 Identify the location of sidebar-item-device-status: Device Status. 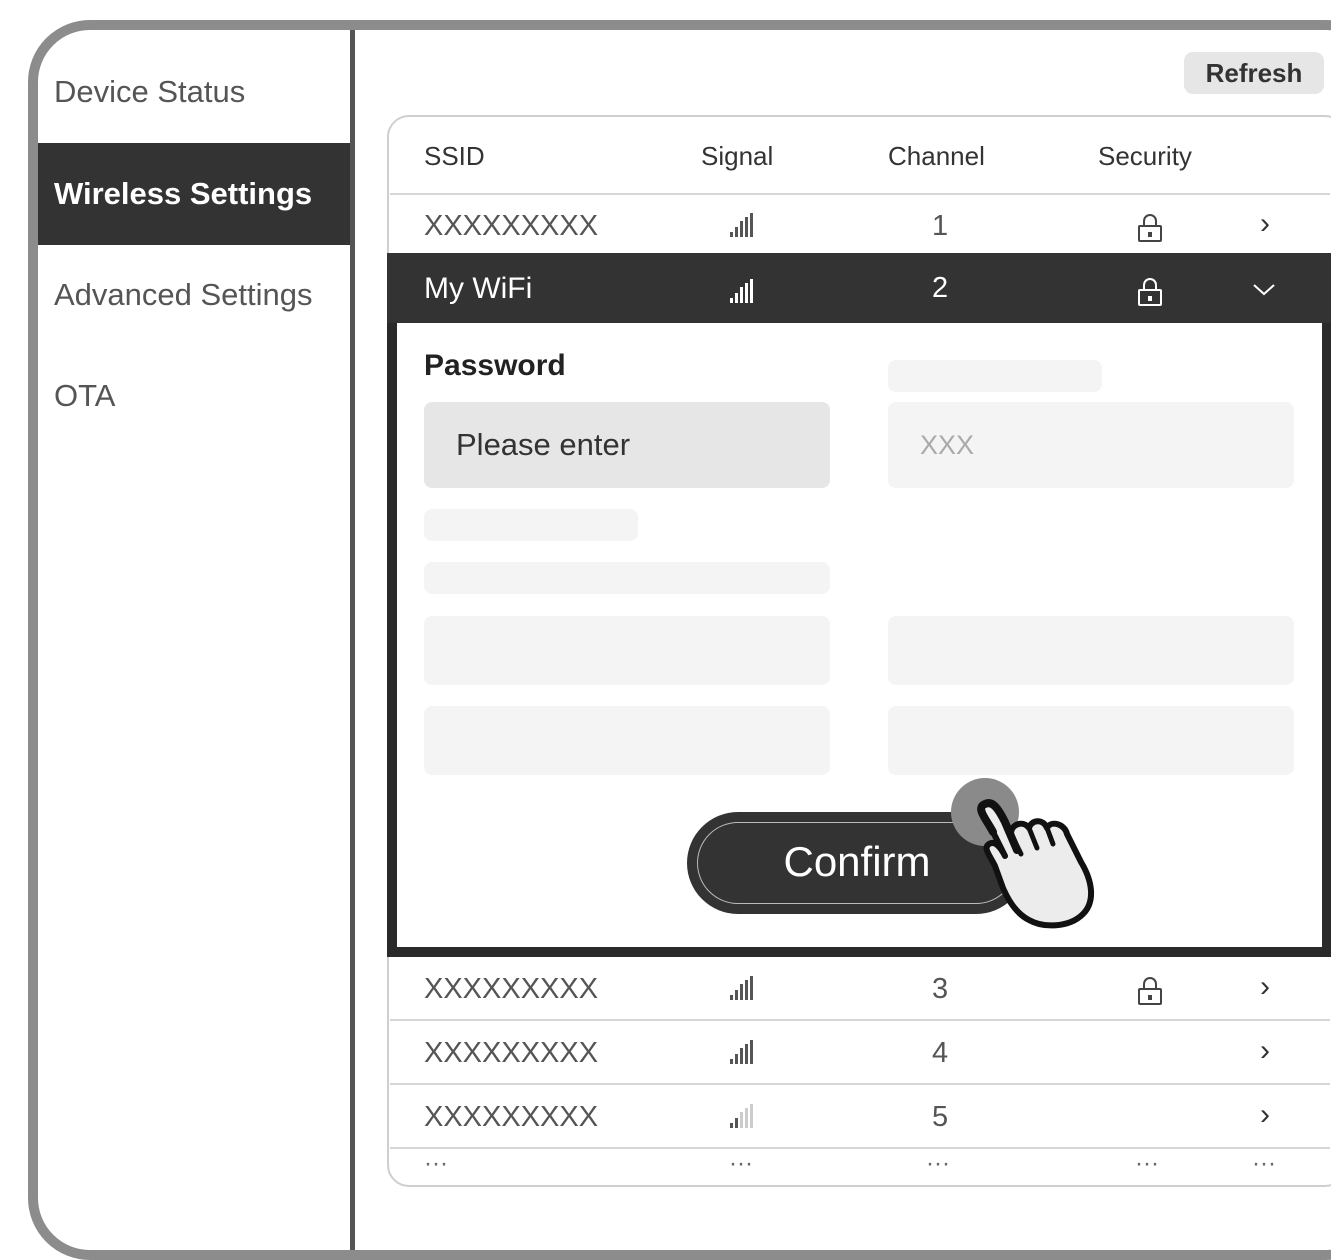
(194, 92).